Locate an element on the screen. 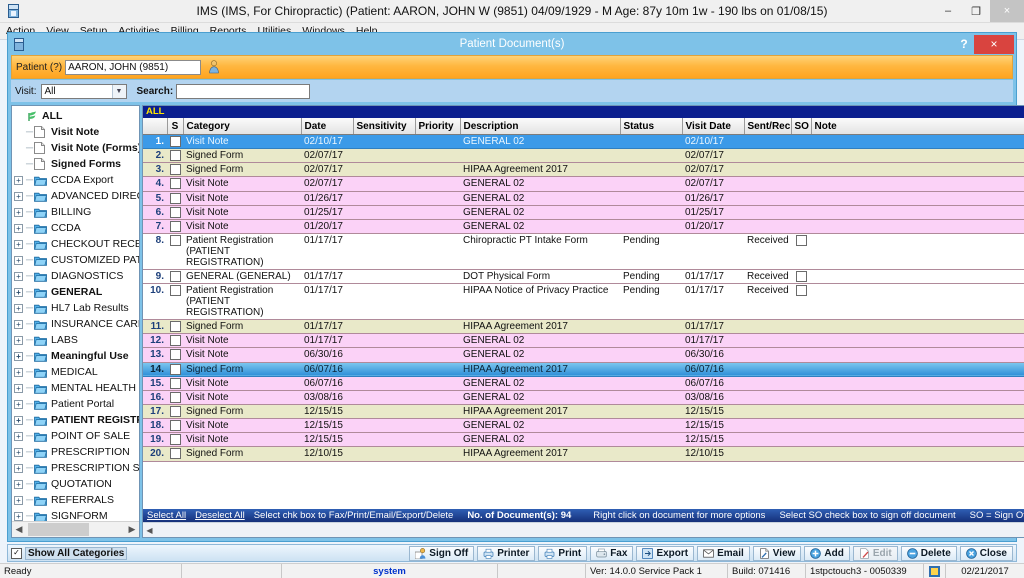 The width and height of the screenshot is (1024, 578). table-row: 12. Visit Note 01/17/17 GENERAL 02 01/17/17 is located at coordinates (583, 341).